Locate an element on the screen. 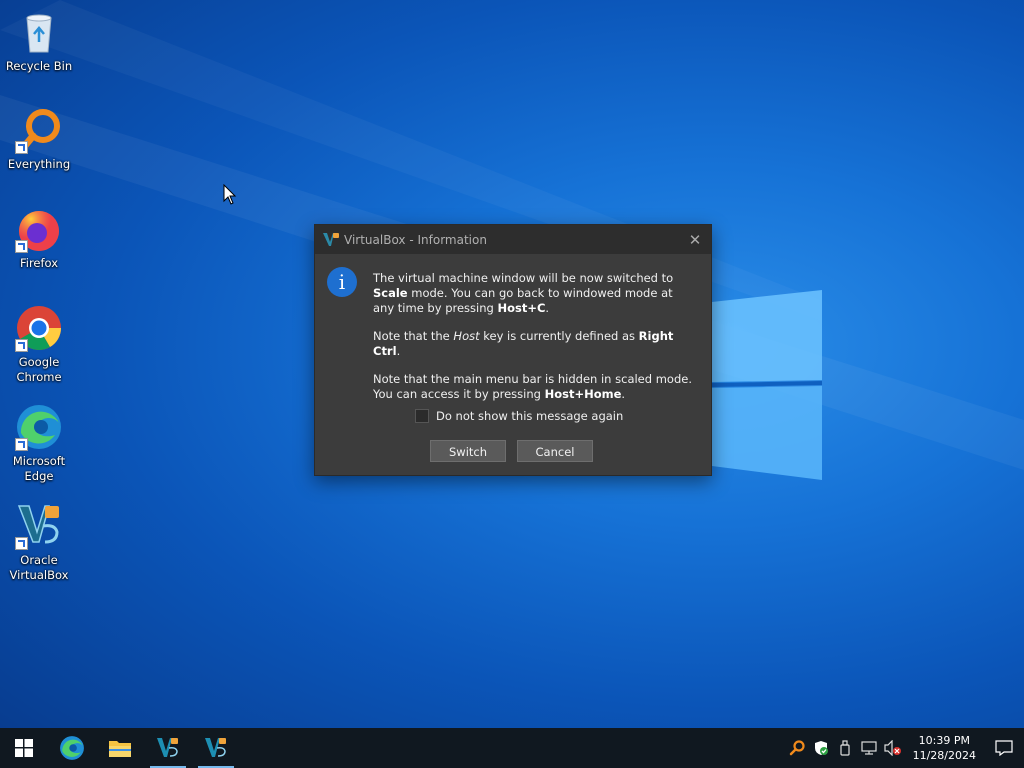  desktop-icon-google-chrome: Google Chrome is located at coordinates (39, 344).